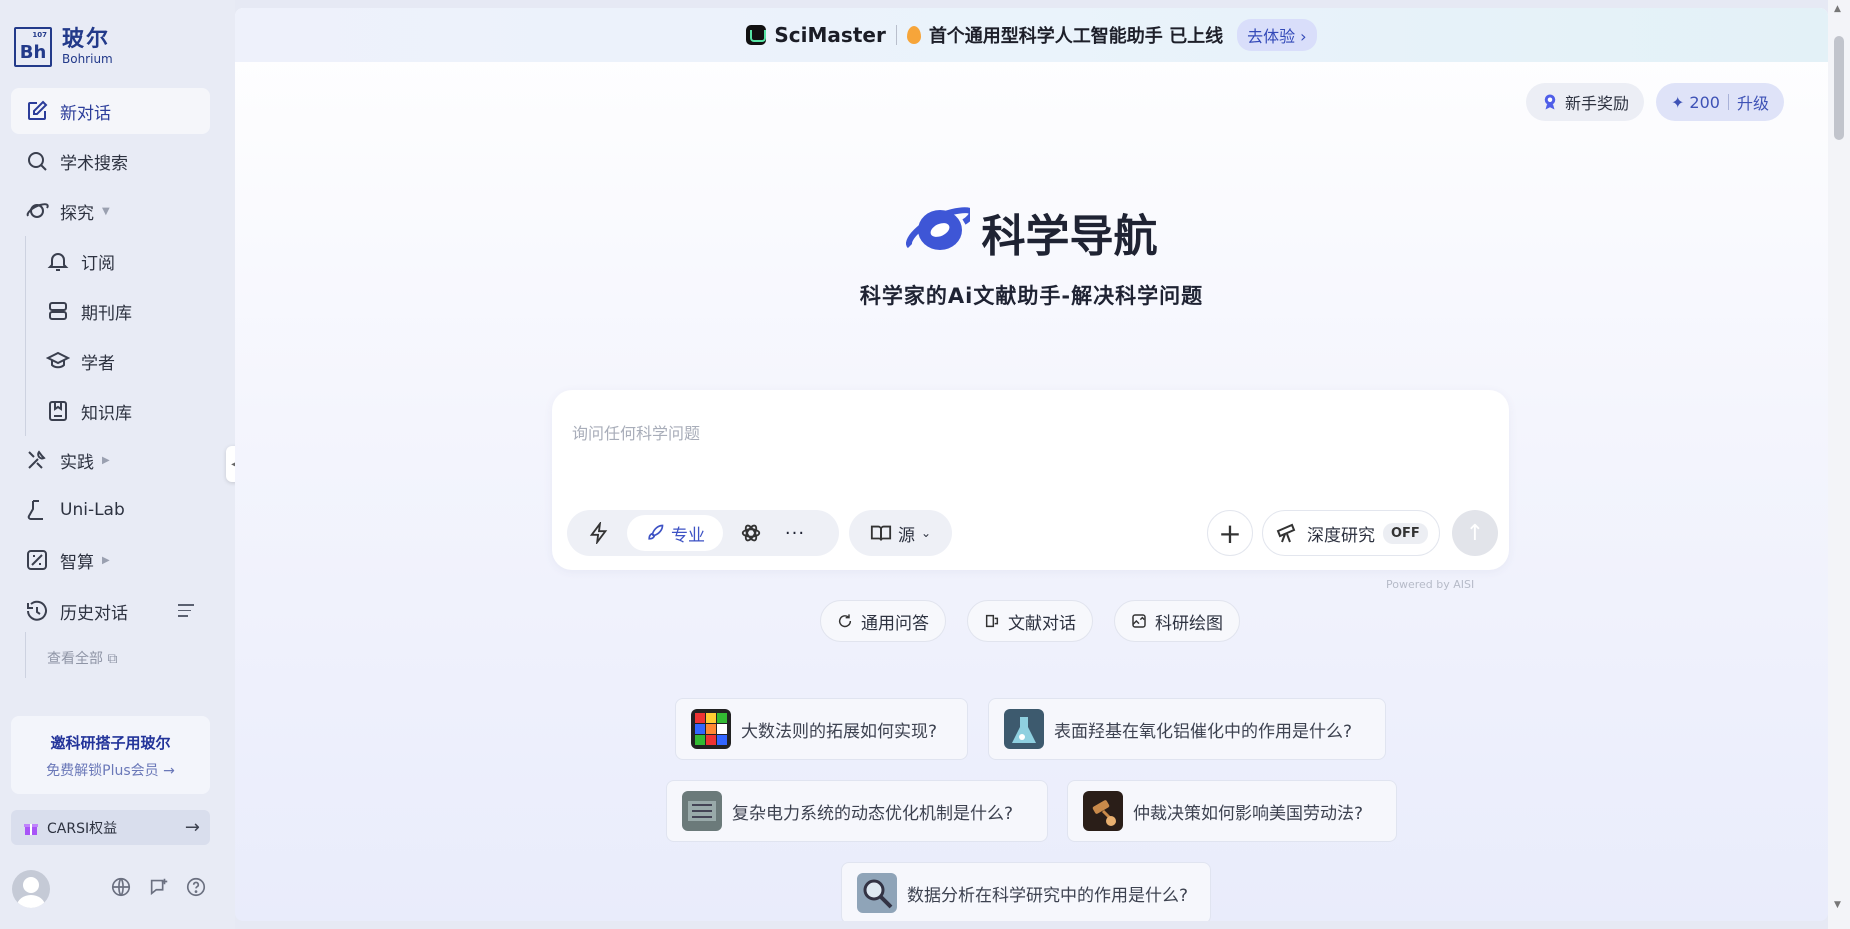 The width and height of the screenshot is (1850, 929). I want to click on tools-icon, so click(37, 459).